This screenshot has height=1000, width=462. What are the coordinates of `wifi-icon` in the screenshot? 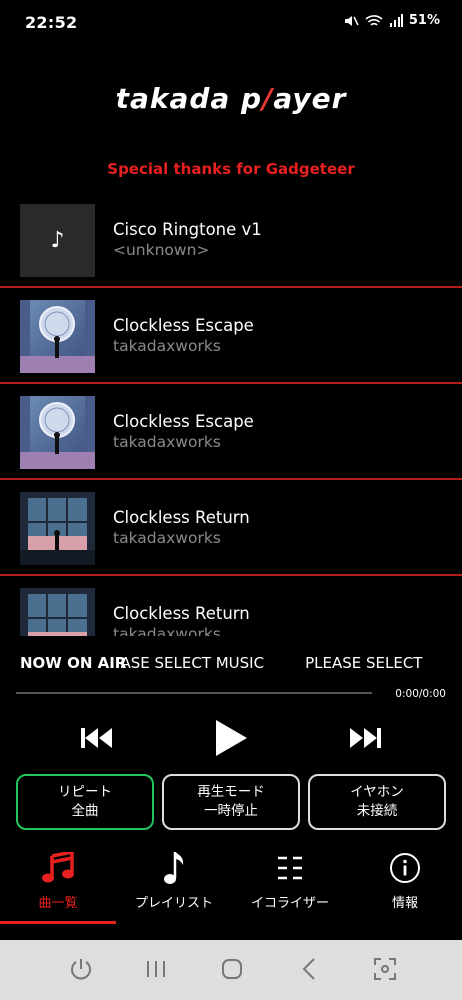 It's located at (374, 21).